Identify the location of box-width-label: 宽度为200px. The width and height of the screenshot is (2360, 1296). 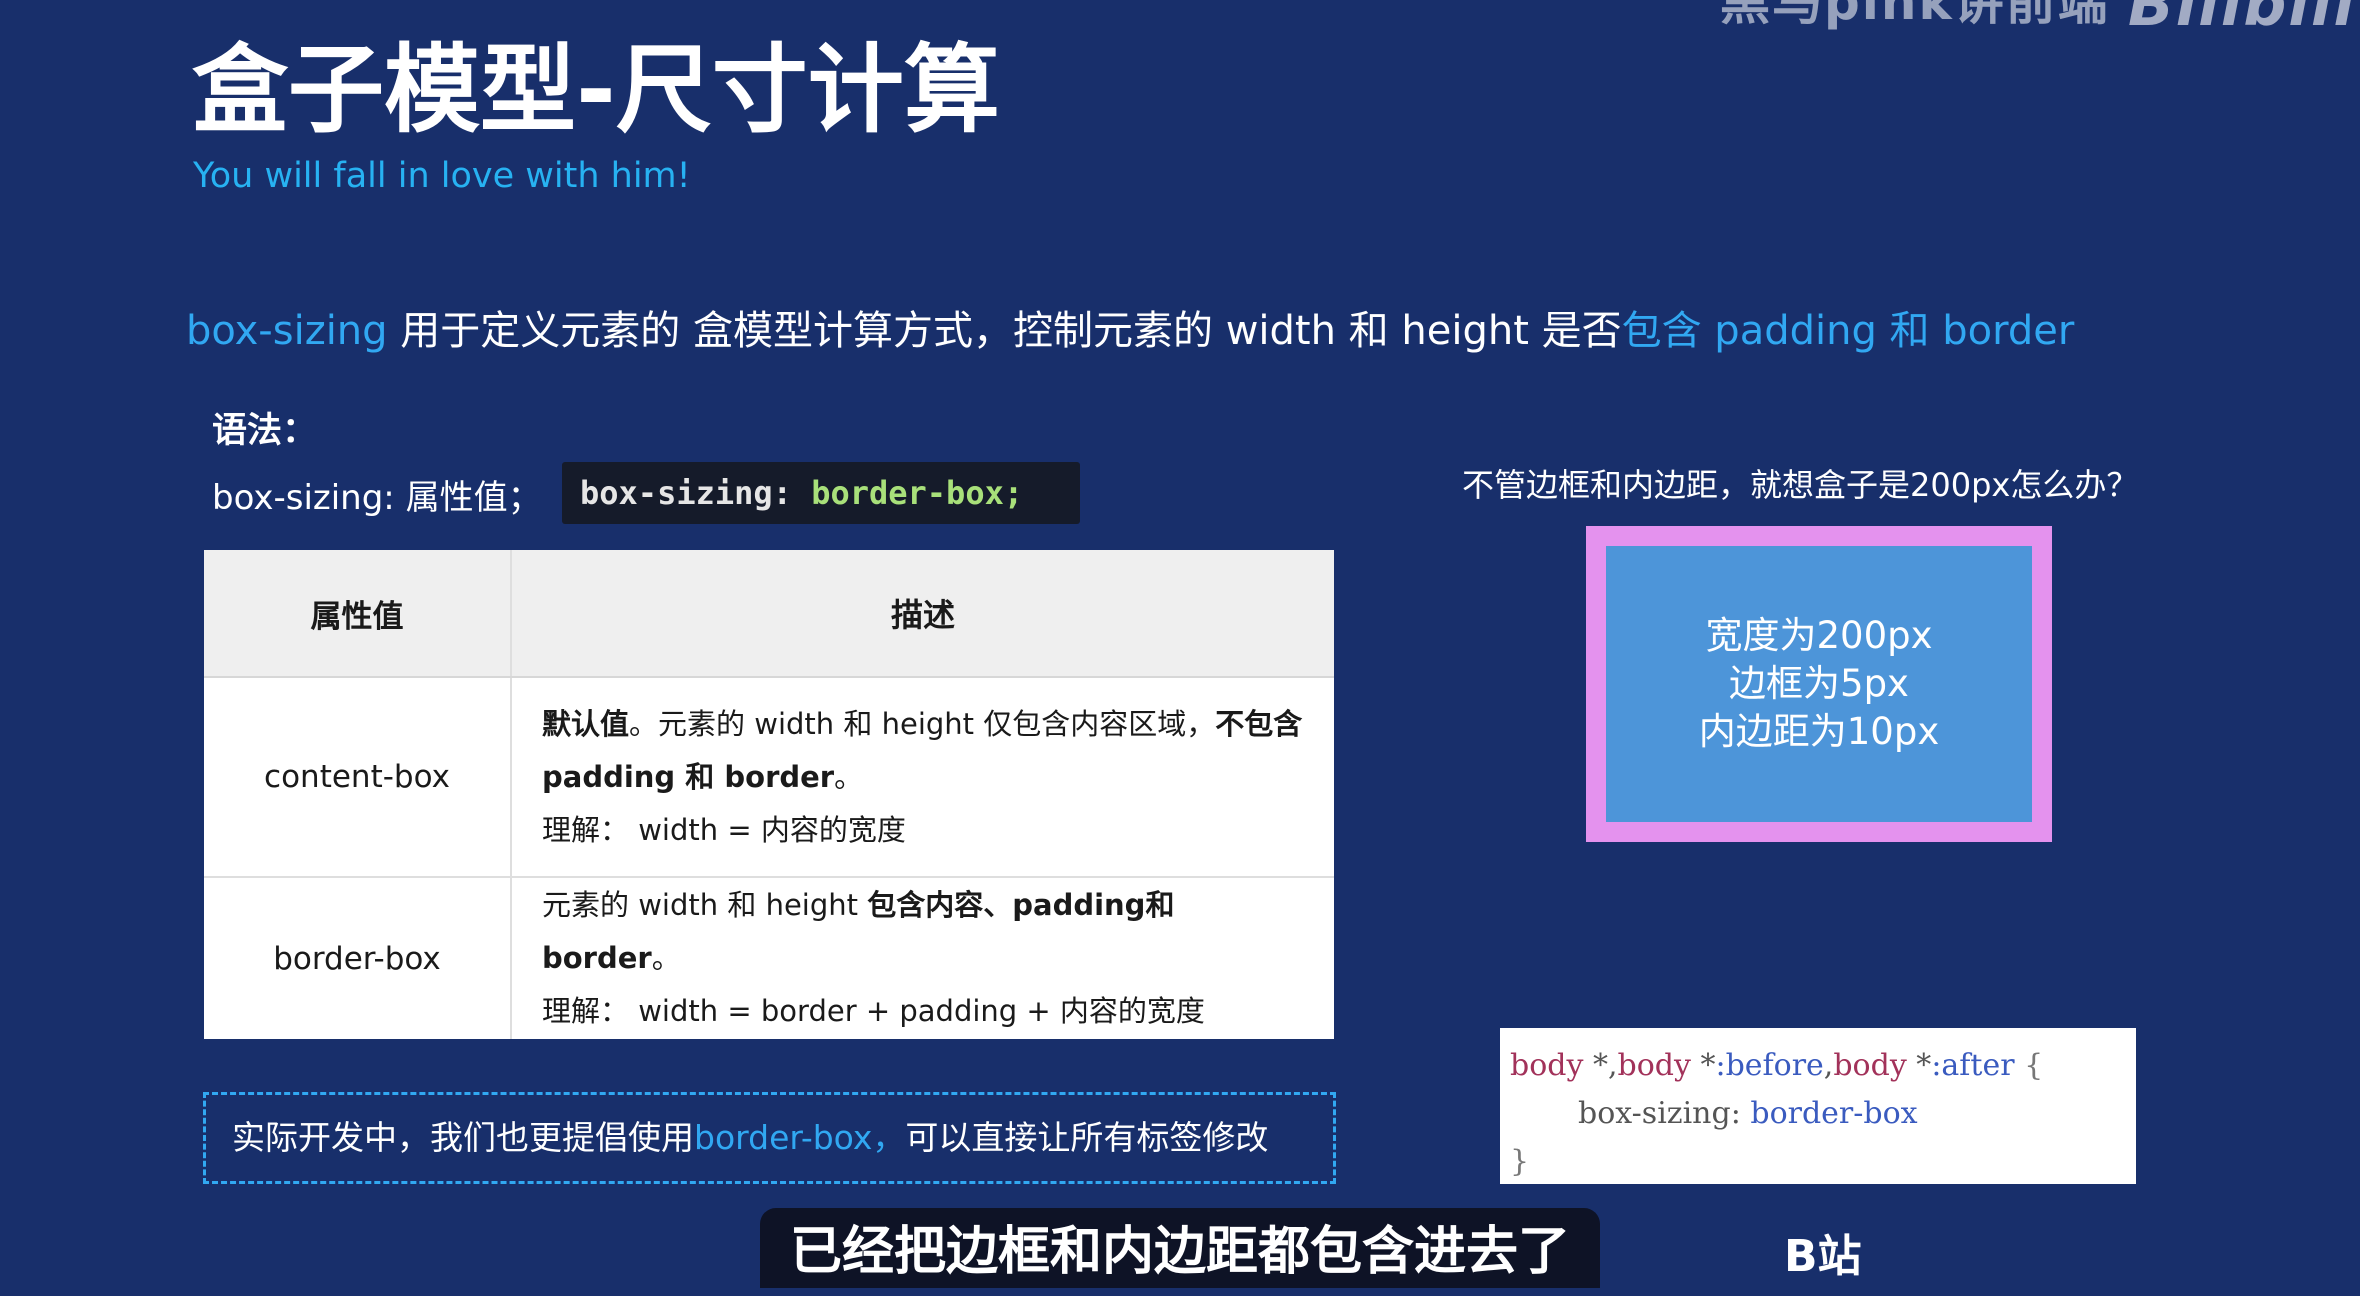
(1819, 635).